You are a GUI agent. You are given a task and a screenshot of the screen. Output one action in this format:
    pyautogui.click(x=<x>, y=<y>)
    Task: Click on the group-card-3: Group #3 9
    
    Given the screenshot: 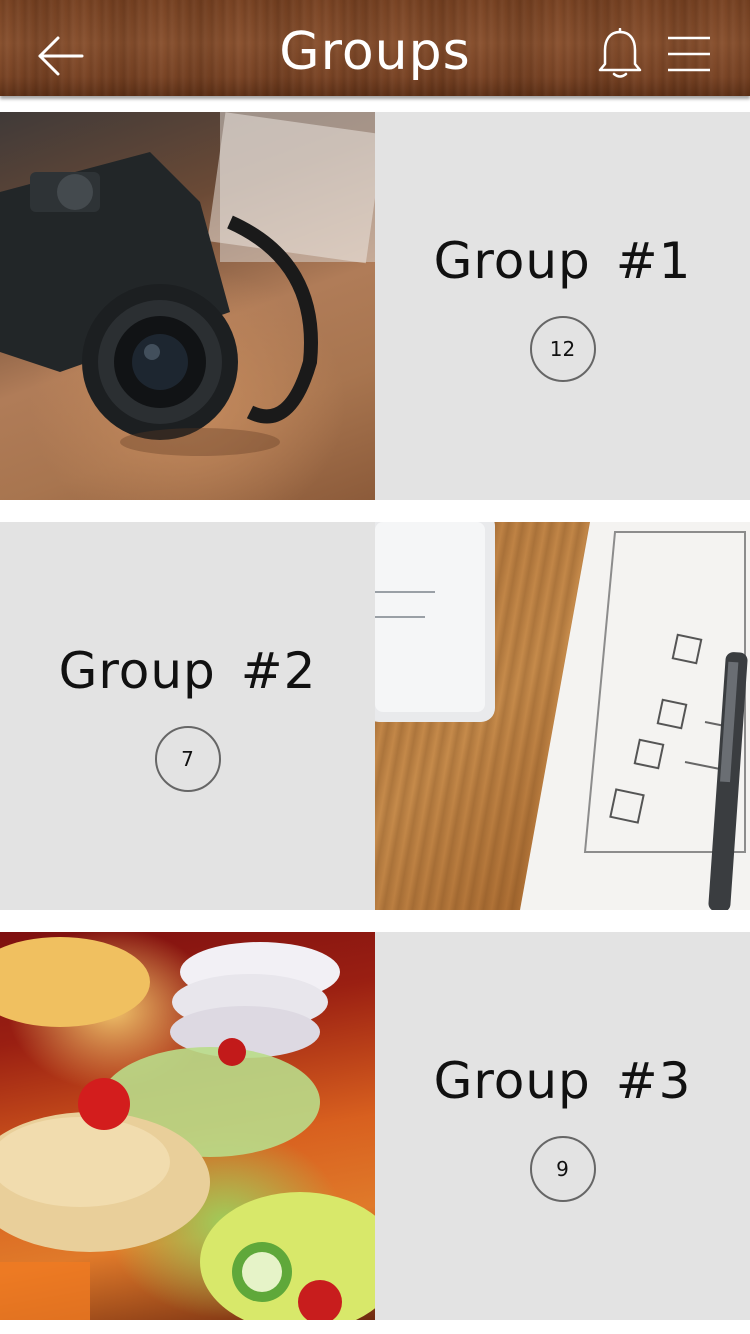 What is the action you would take?
    pyautogui.click(x=562, y=1126)
    